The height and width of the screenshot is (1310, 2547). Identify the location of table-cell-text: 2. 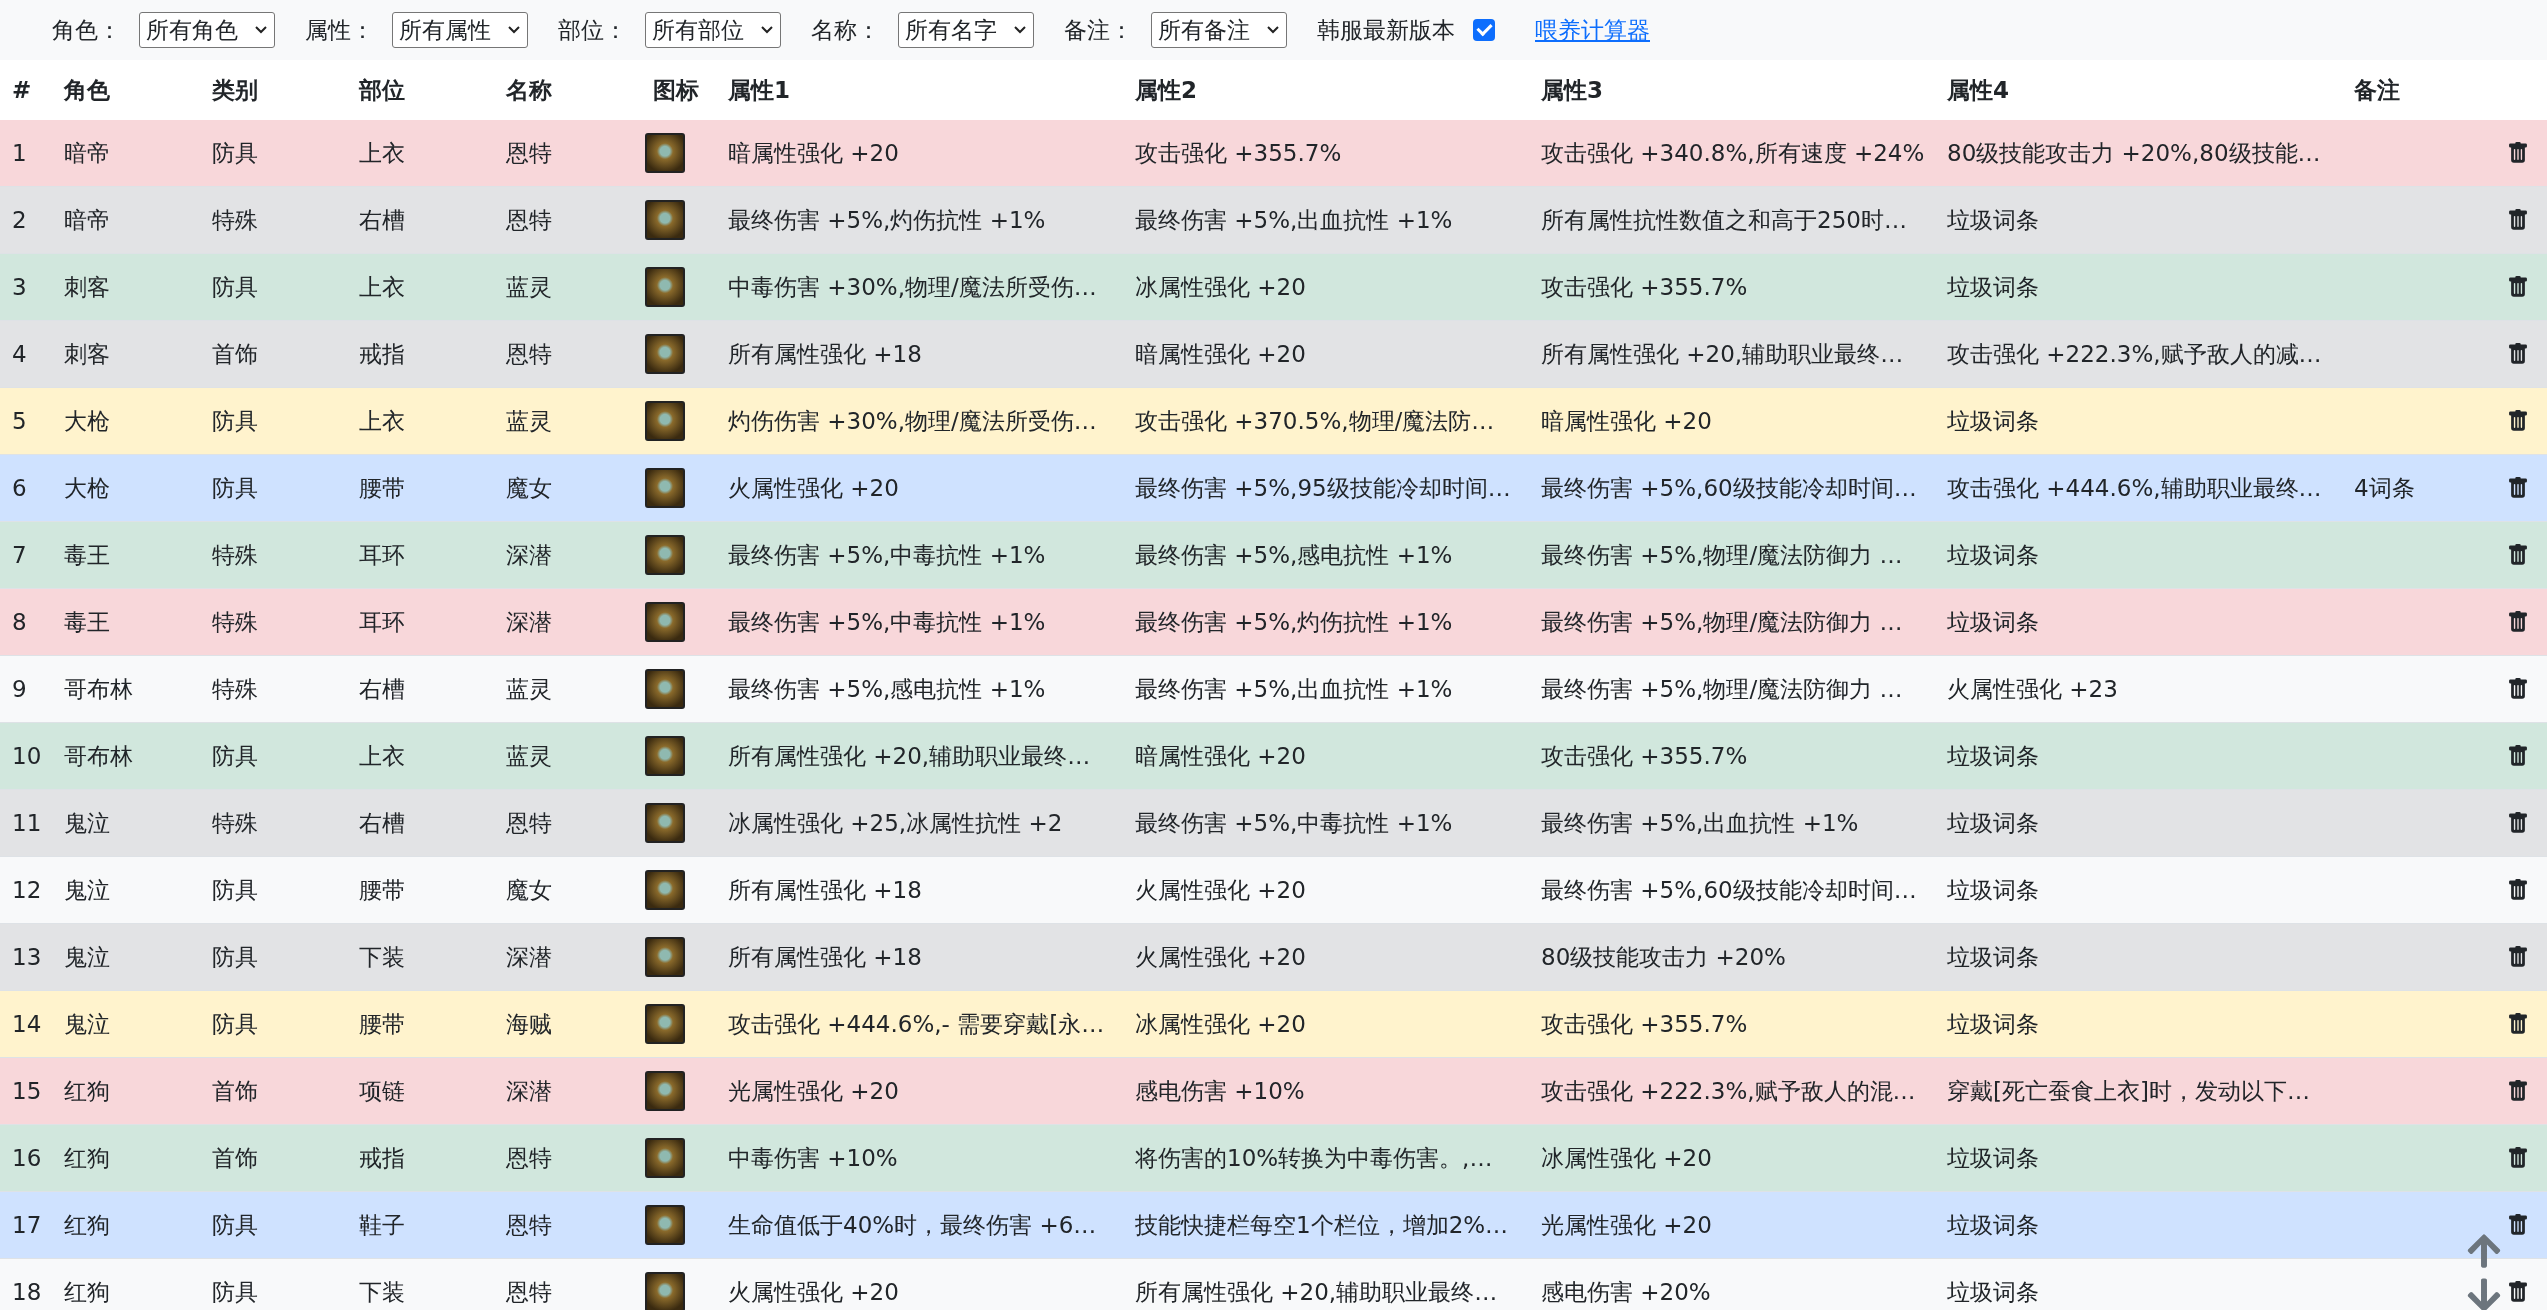
(19, 220).